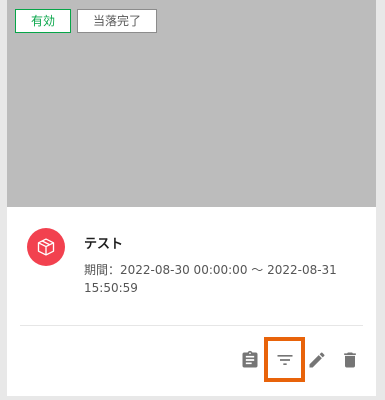 This screenshot has height=400, width=385. I want to click on pencil-icon, so click(317, 360).